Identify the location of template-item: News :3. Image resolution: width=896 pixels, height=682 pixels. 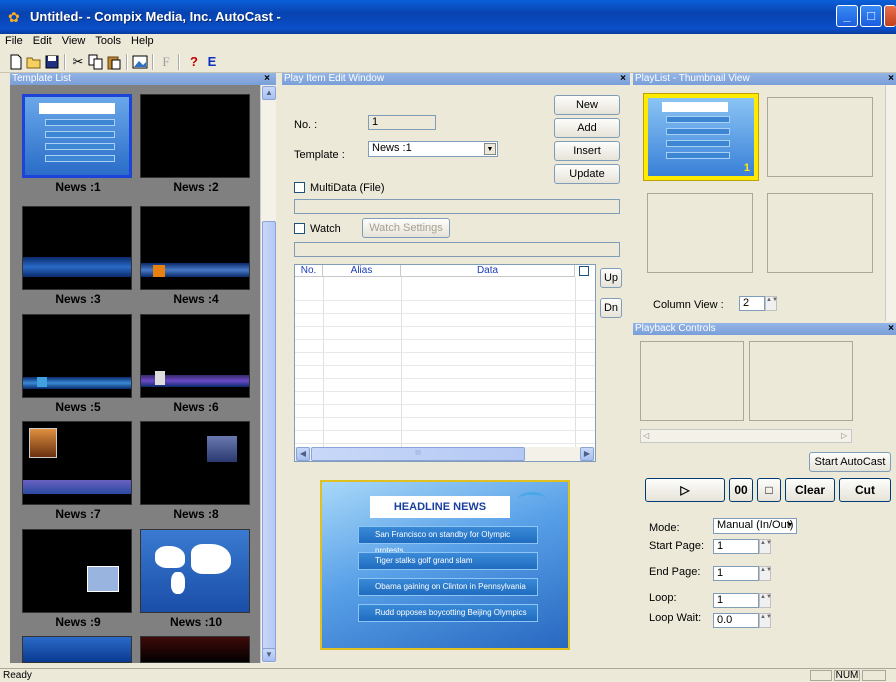
(78, 256).